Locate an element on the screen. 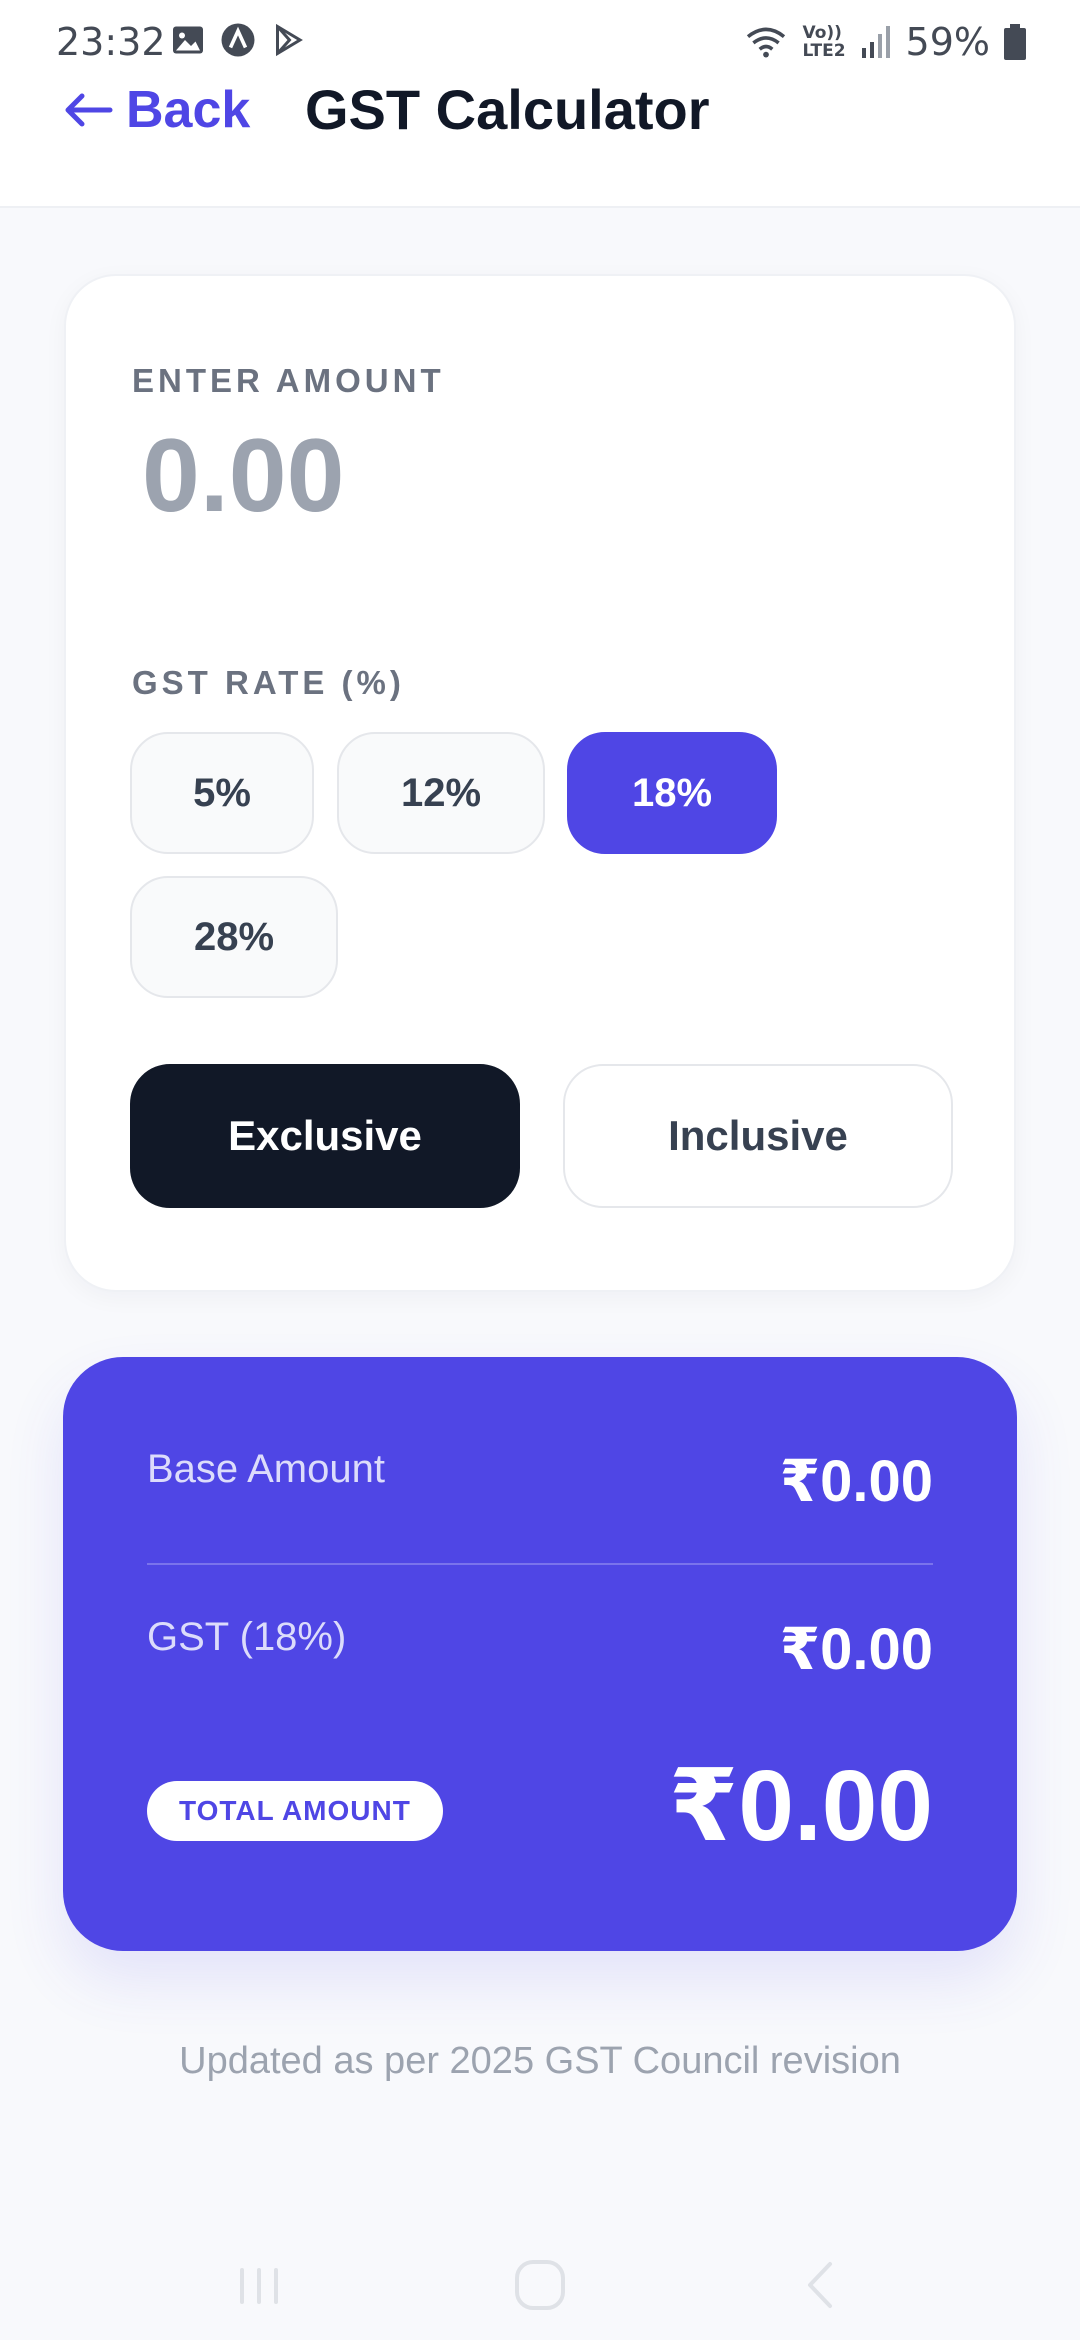  status-notification-icons is located at coordinates (238, 40).